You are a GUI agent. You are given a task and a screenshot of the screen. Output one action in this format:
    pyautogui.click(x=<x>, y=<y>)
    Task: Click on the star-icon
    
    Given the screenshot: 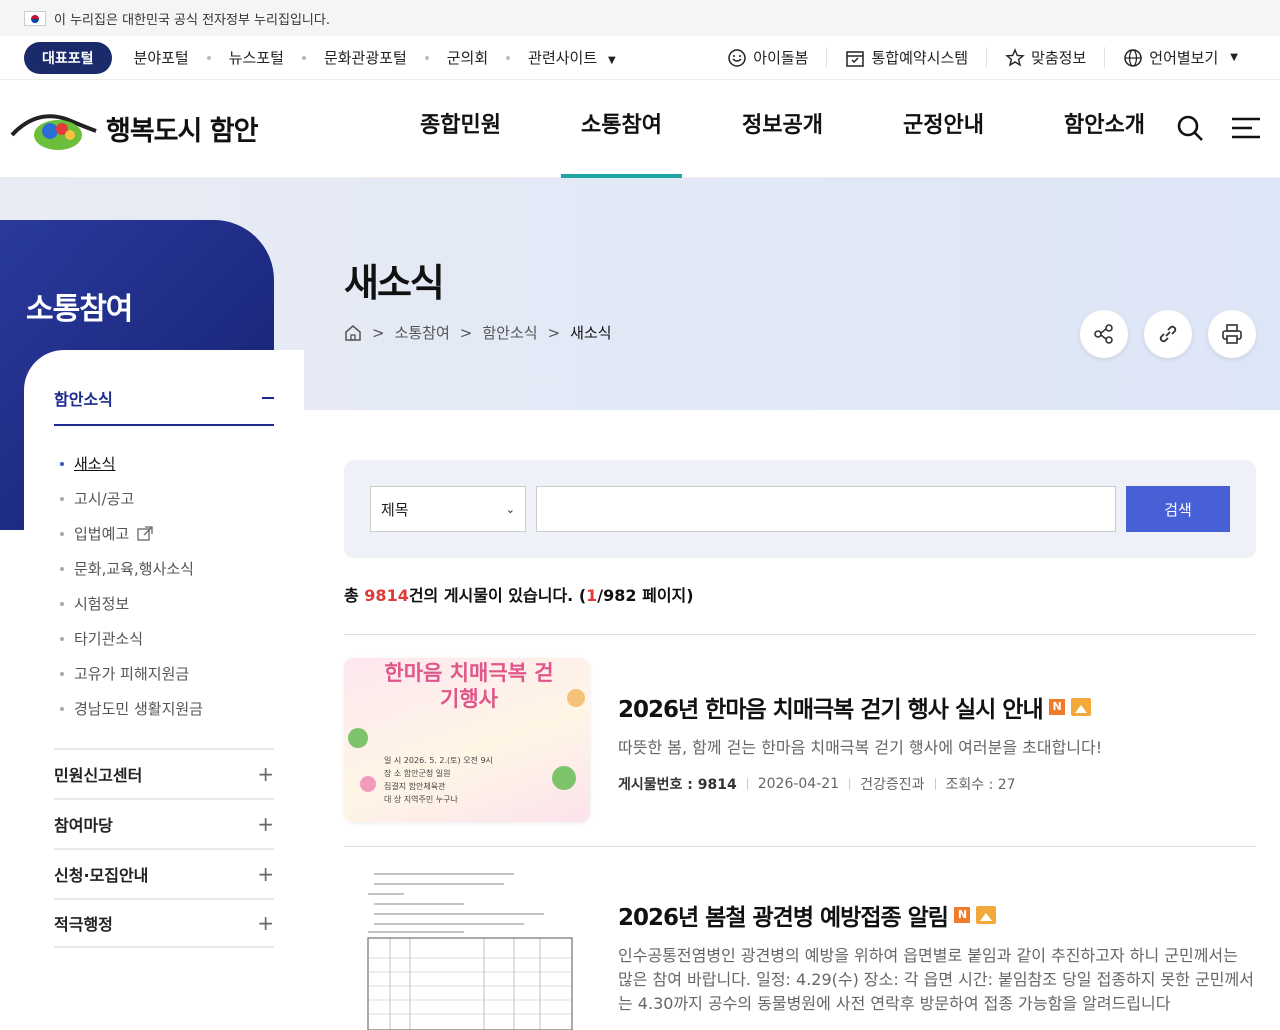 What is the action you would take?
    pyautogui.click(x=1015, y=56)
    